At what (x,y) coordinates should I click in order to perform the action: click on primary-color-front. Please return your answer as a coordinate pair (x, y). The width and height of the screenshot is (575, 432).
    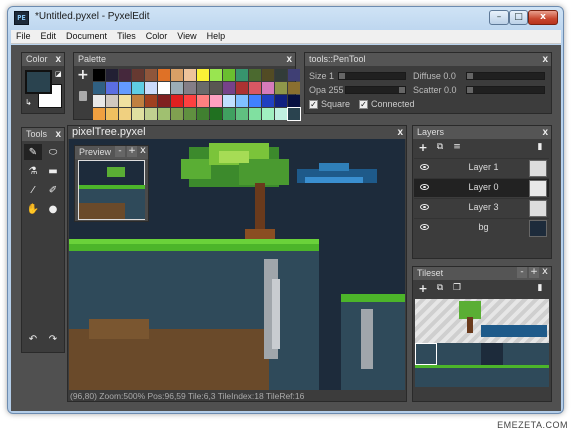
    Looking at the image, I should click on (38, 82).